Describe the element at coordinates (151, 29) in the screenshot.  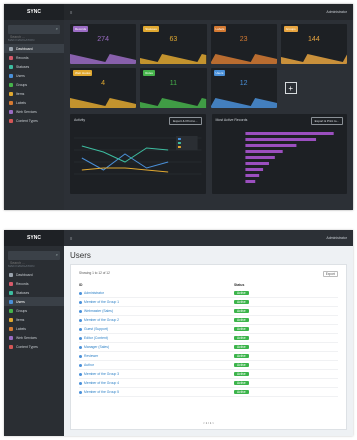
I see `stat-card-title: Statuses` at that location.